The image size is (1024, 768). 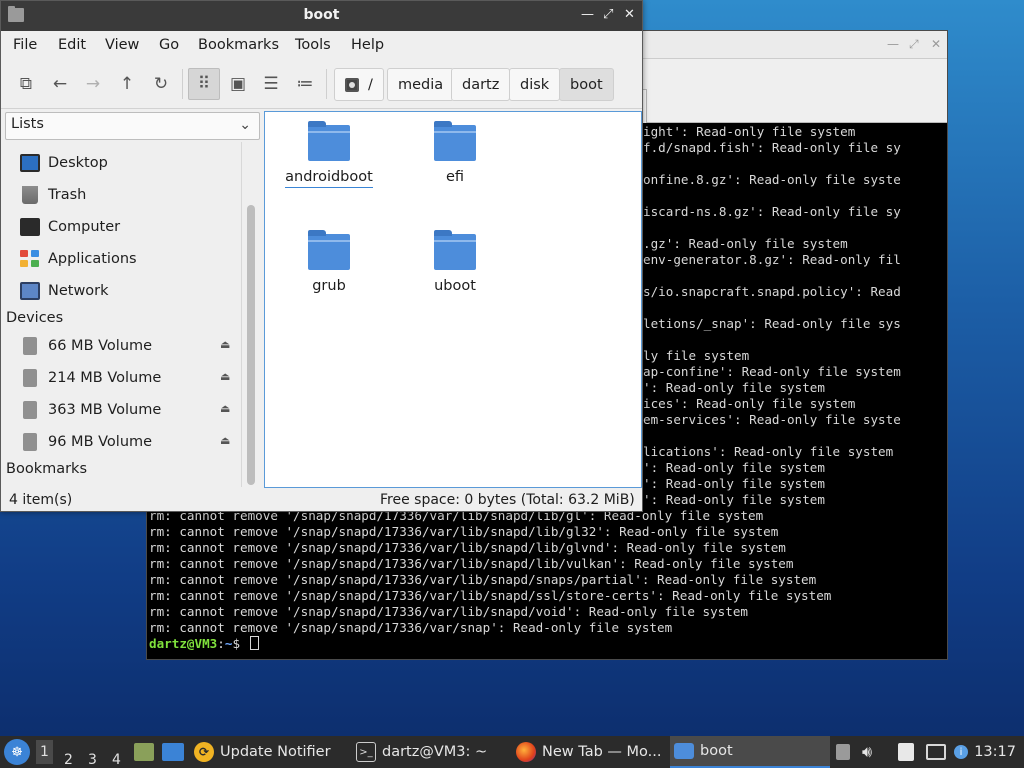 What do you see at coordinates (305, 84) in the screenshot?
I see `detailed-list-view-icon: ≔` at bounding box center [305, 84].